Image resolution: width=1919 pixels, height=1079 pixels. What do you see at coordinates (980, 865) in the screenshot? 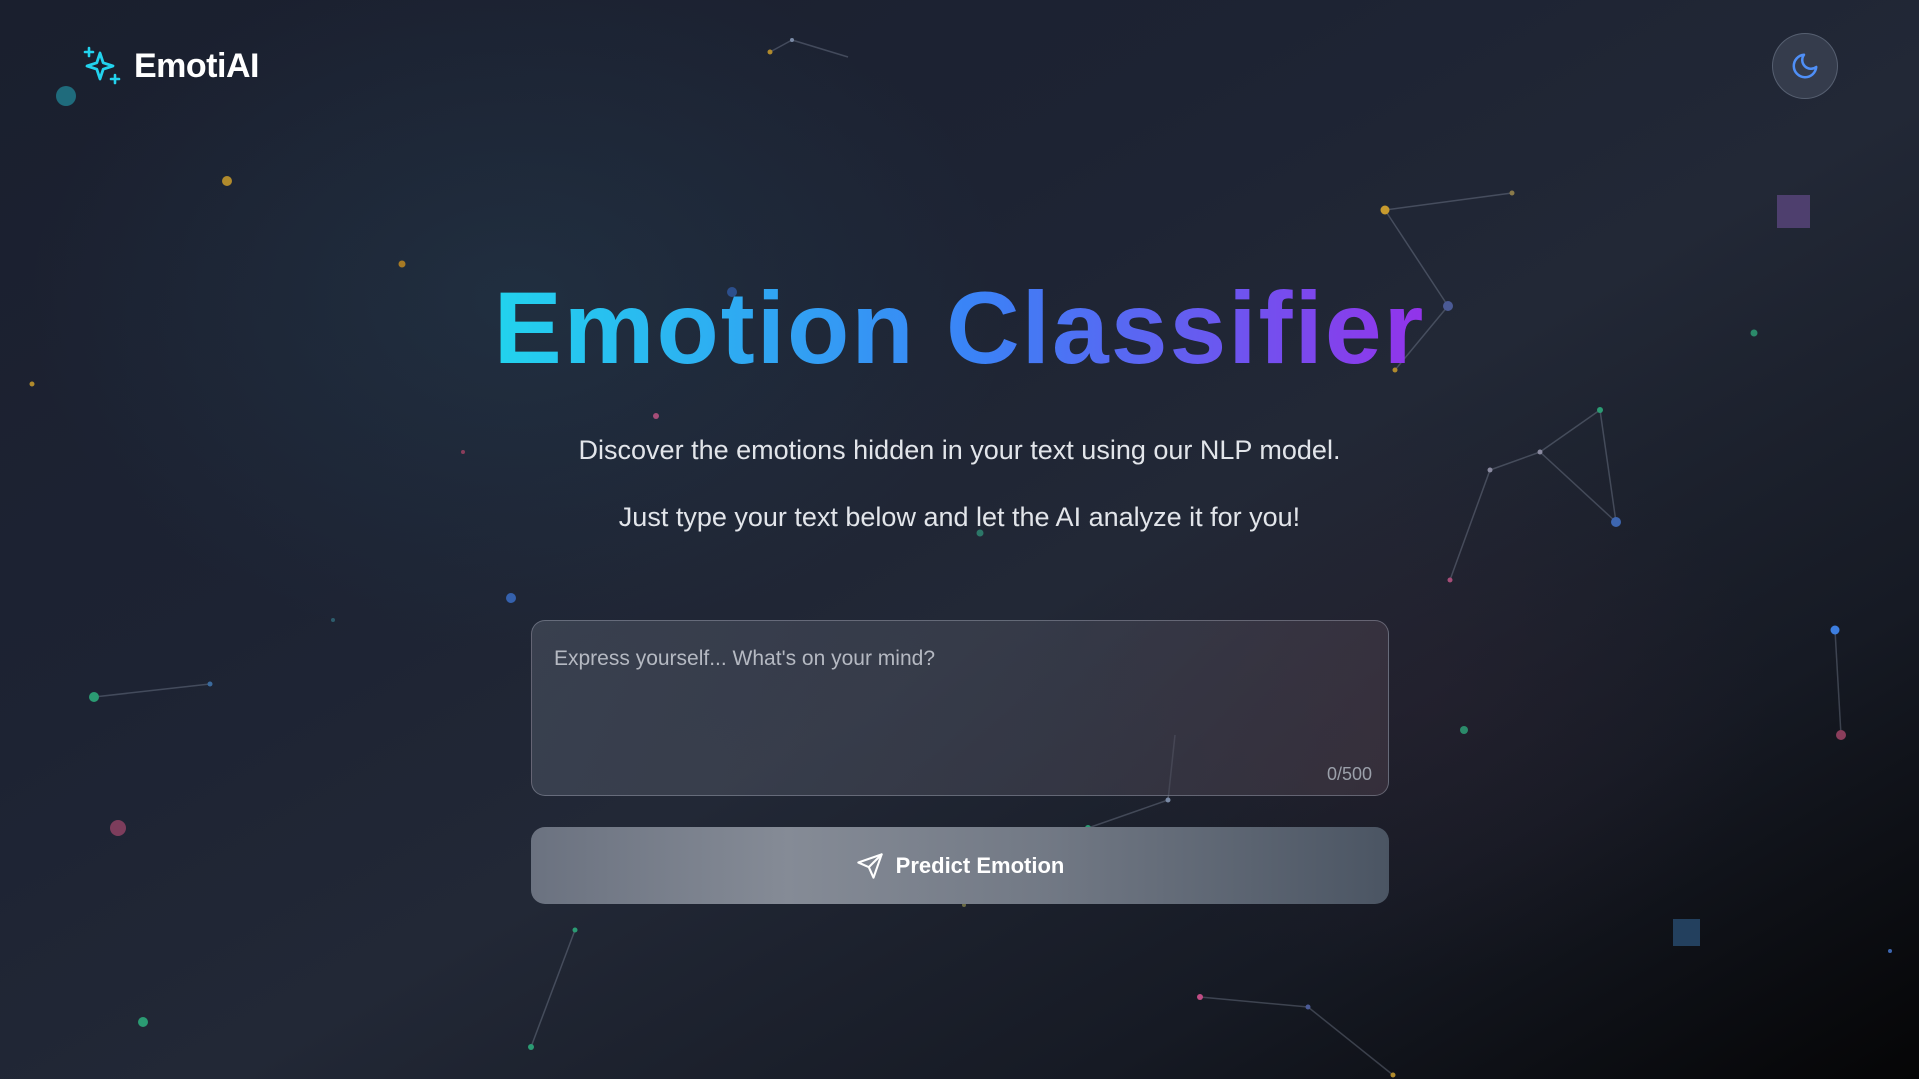
I see `predict-button-label: Predict Emotion` at bounding box center [980, 865].